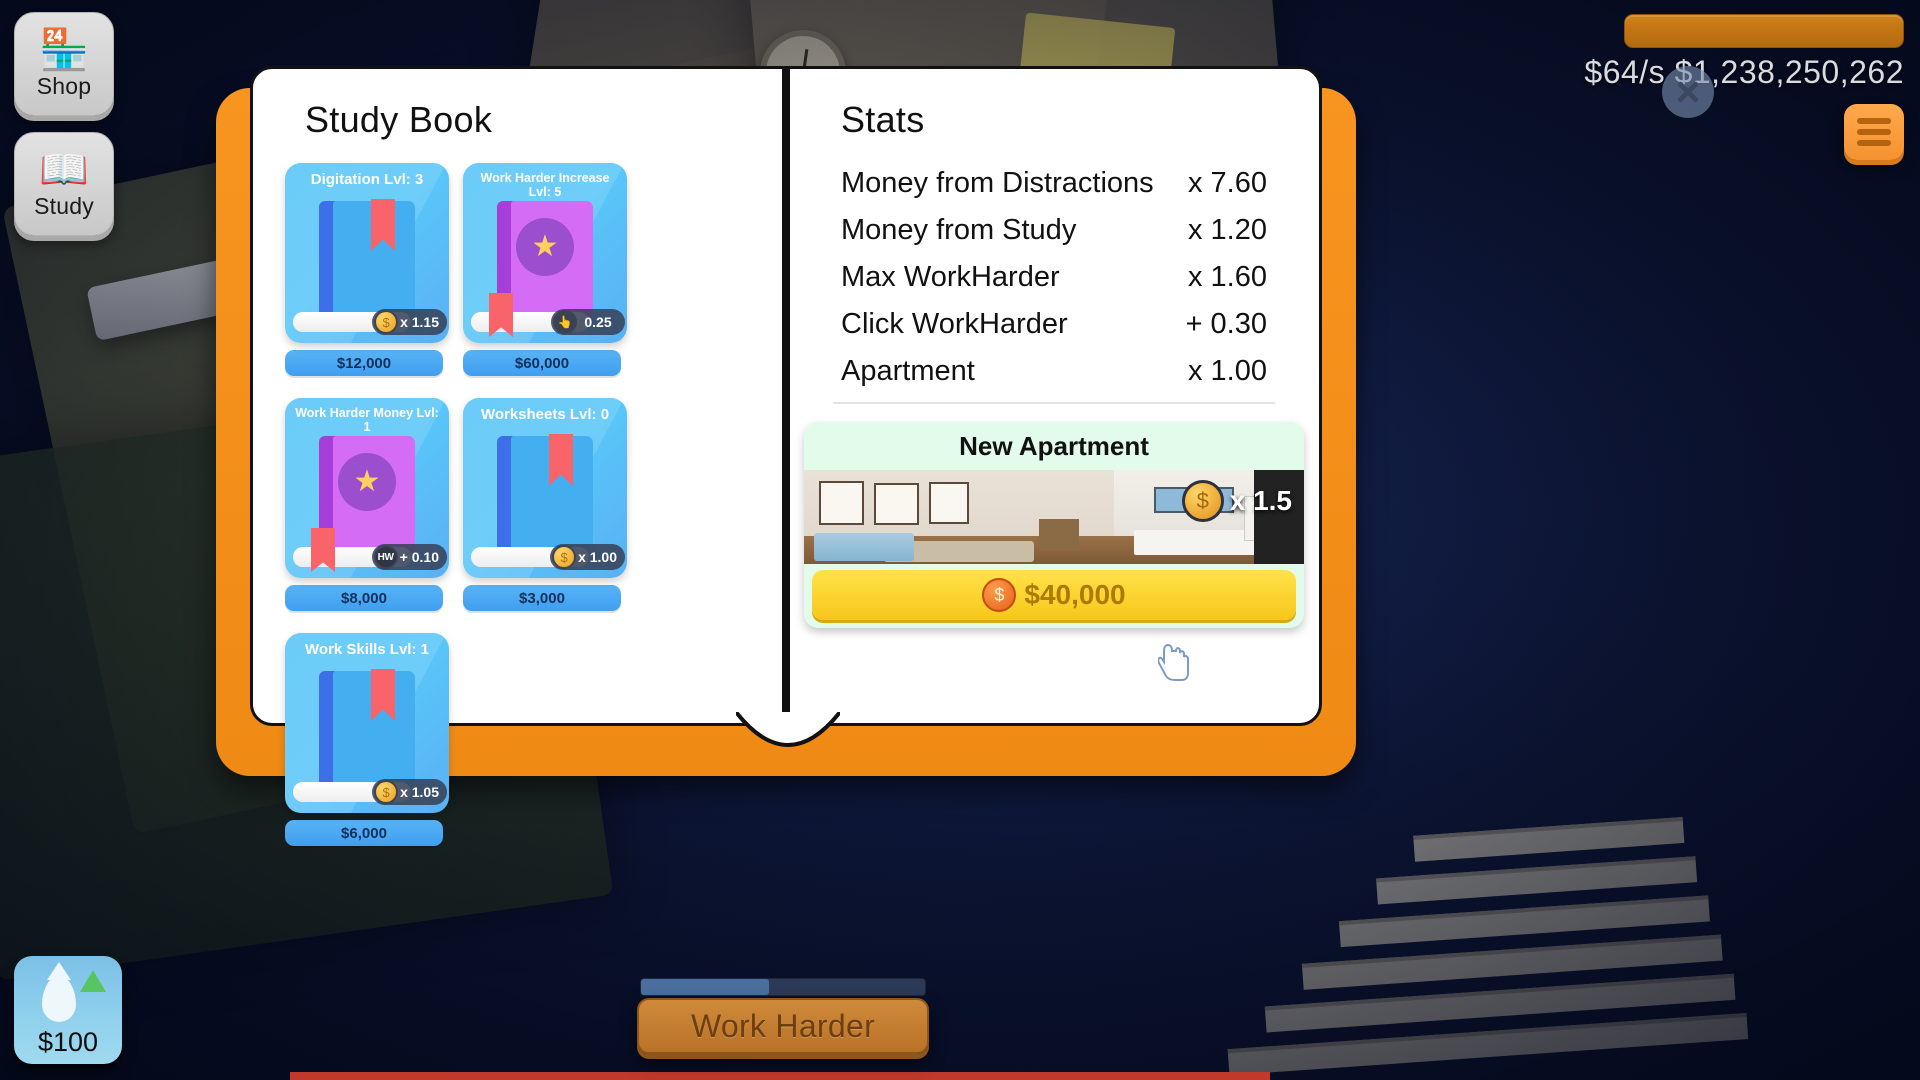 Image resolution: width=1920 pixels, height=1080 pixels. What do you see at coordinates (542, 598) in the screenshot?
I see `buy-button: $3,000` at bounding box center [542, 598].